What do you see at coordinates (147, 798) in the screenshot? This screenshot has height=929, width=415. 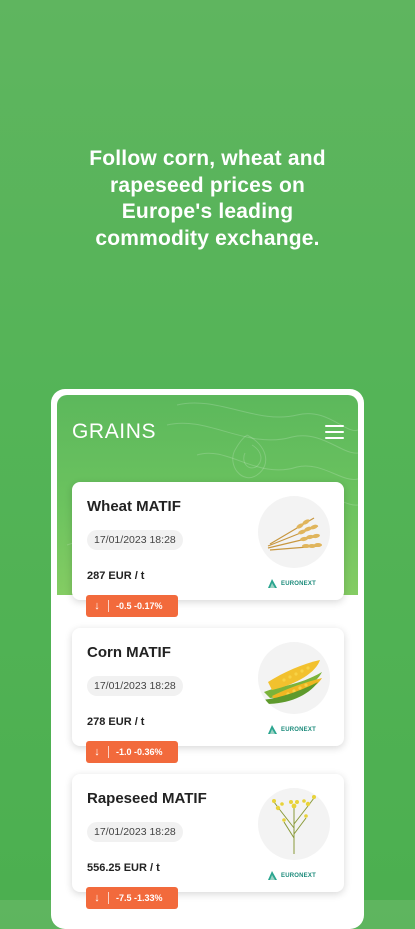 I see `card-title: Rapeseed MATIF` at bounding box center [147, 798].